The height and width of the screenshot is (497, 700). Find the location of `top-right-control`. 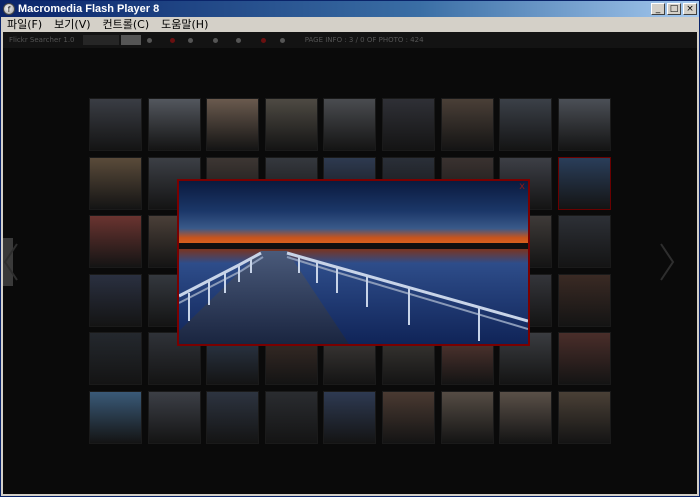

top-right-control is located at coordinates (682, 40).